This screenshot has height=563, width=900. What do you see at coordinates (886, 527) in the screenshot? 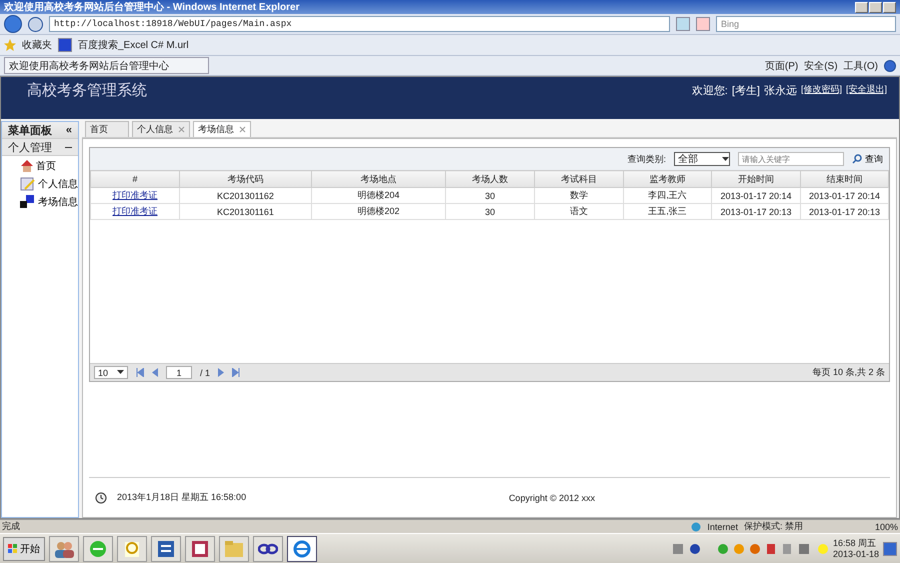
I see `zoom-level: 100%` at bounding box center [886, 527].